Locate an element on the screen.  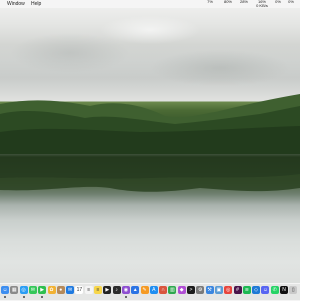
memory-value: 80% is located at coordinates (227, 2).